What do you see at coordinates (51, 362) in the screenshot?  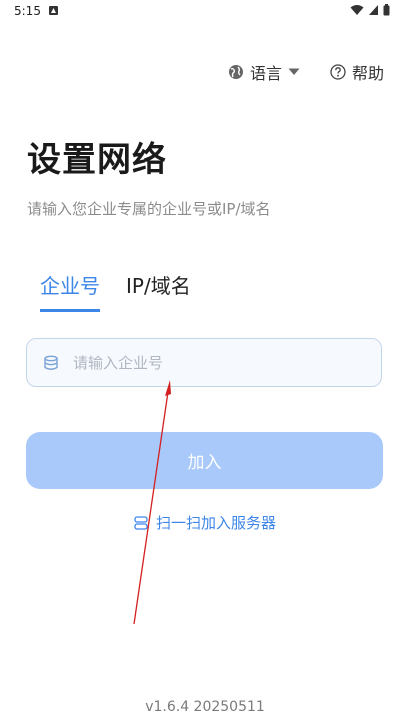 I see `database-icon` at bounding box center [51, 362].